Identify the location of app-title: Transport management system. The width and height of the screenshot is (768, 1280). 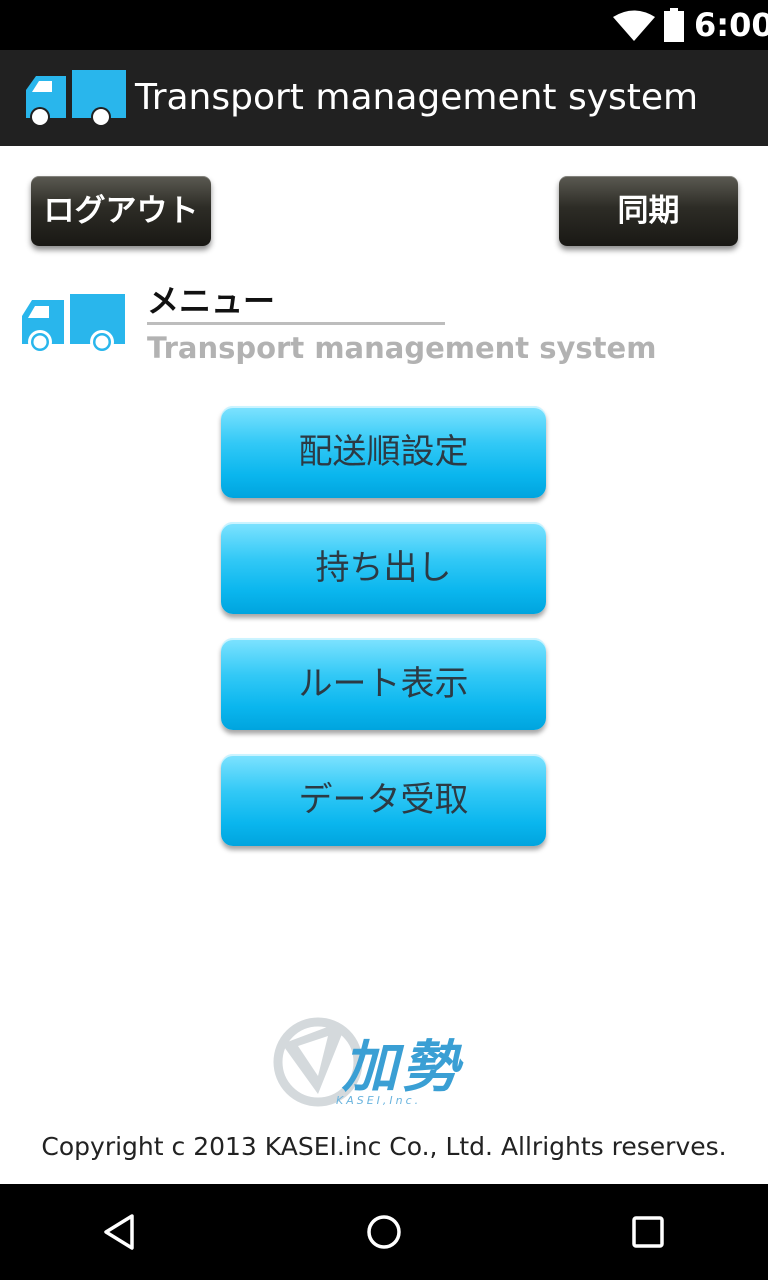
(417, 97).